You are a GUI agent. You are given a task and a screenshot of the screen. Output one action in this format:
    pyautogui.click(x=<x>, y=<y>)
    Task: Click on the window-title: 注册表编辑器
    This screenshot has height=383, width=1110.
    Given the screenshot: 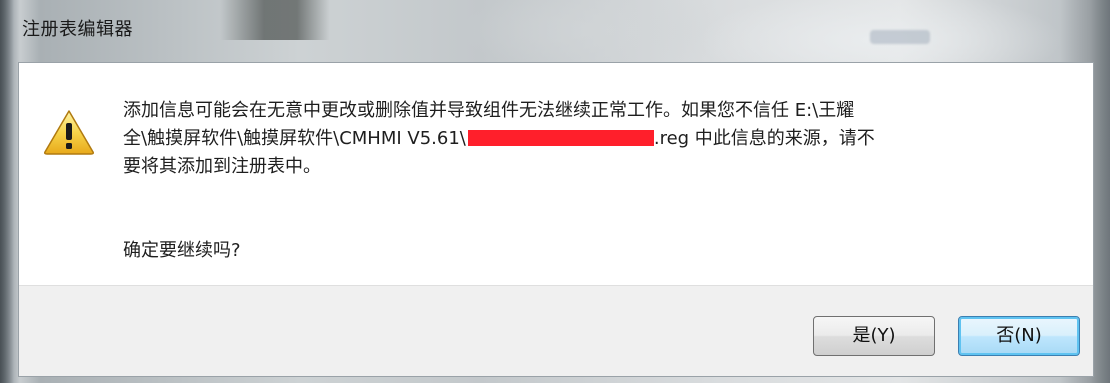 What is the action you would take?
    pyautogui.click(x=77, y=29)
    